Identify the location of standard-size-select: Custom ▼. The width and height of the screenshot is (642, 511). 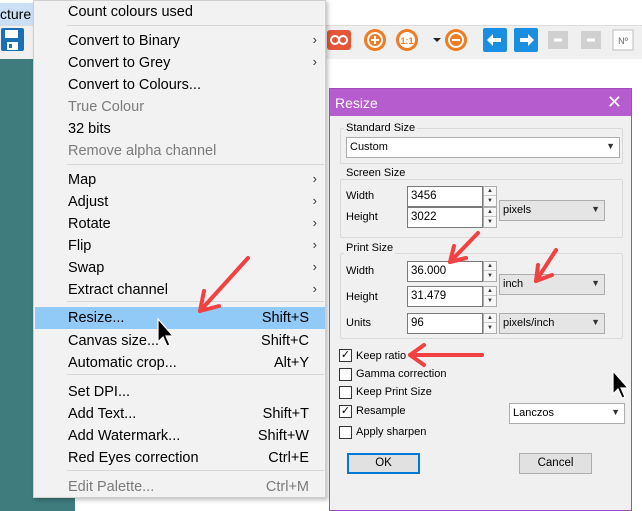
(483, 147).